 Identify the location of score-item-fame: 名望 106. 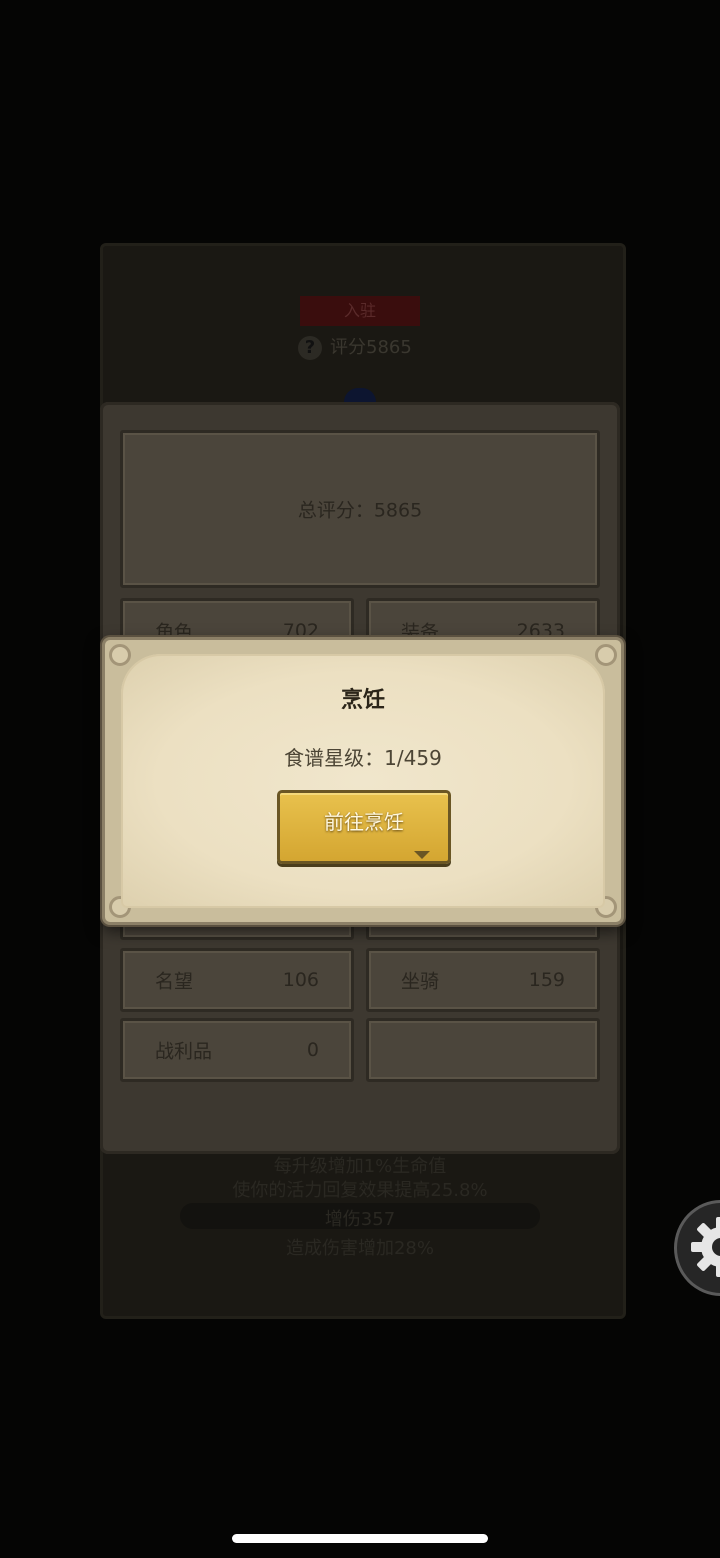
(237, 980).